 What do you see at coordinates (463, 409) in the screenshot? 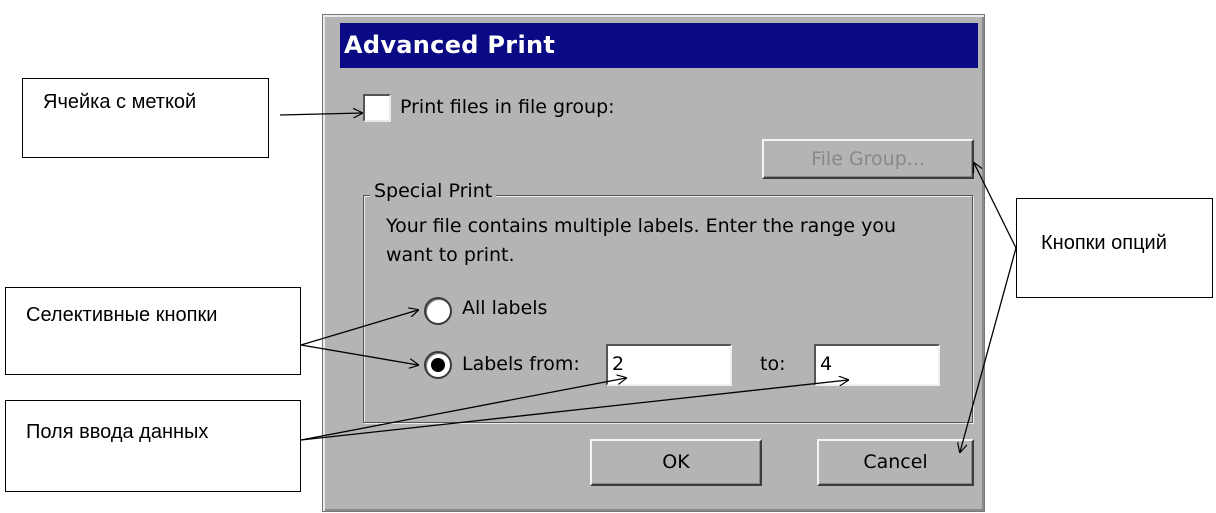
I see `arrow-to-from-field` at bounding box center [463, 409].